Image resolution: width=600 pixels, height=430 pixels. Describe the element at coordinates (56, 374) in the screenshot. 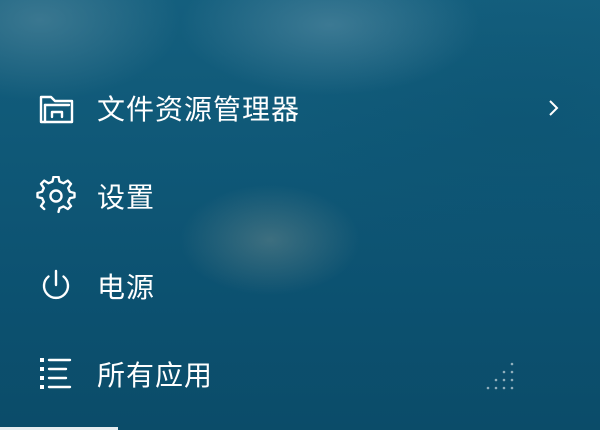

I see `all-apps-list-icon` at that location.